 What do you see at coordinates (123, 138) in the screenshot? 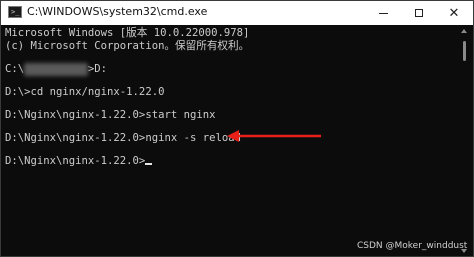
I see `console-line: D:\Nginx\nginx-1.22.0>nginx -s reload` at bounding box center [123, 138].